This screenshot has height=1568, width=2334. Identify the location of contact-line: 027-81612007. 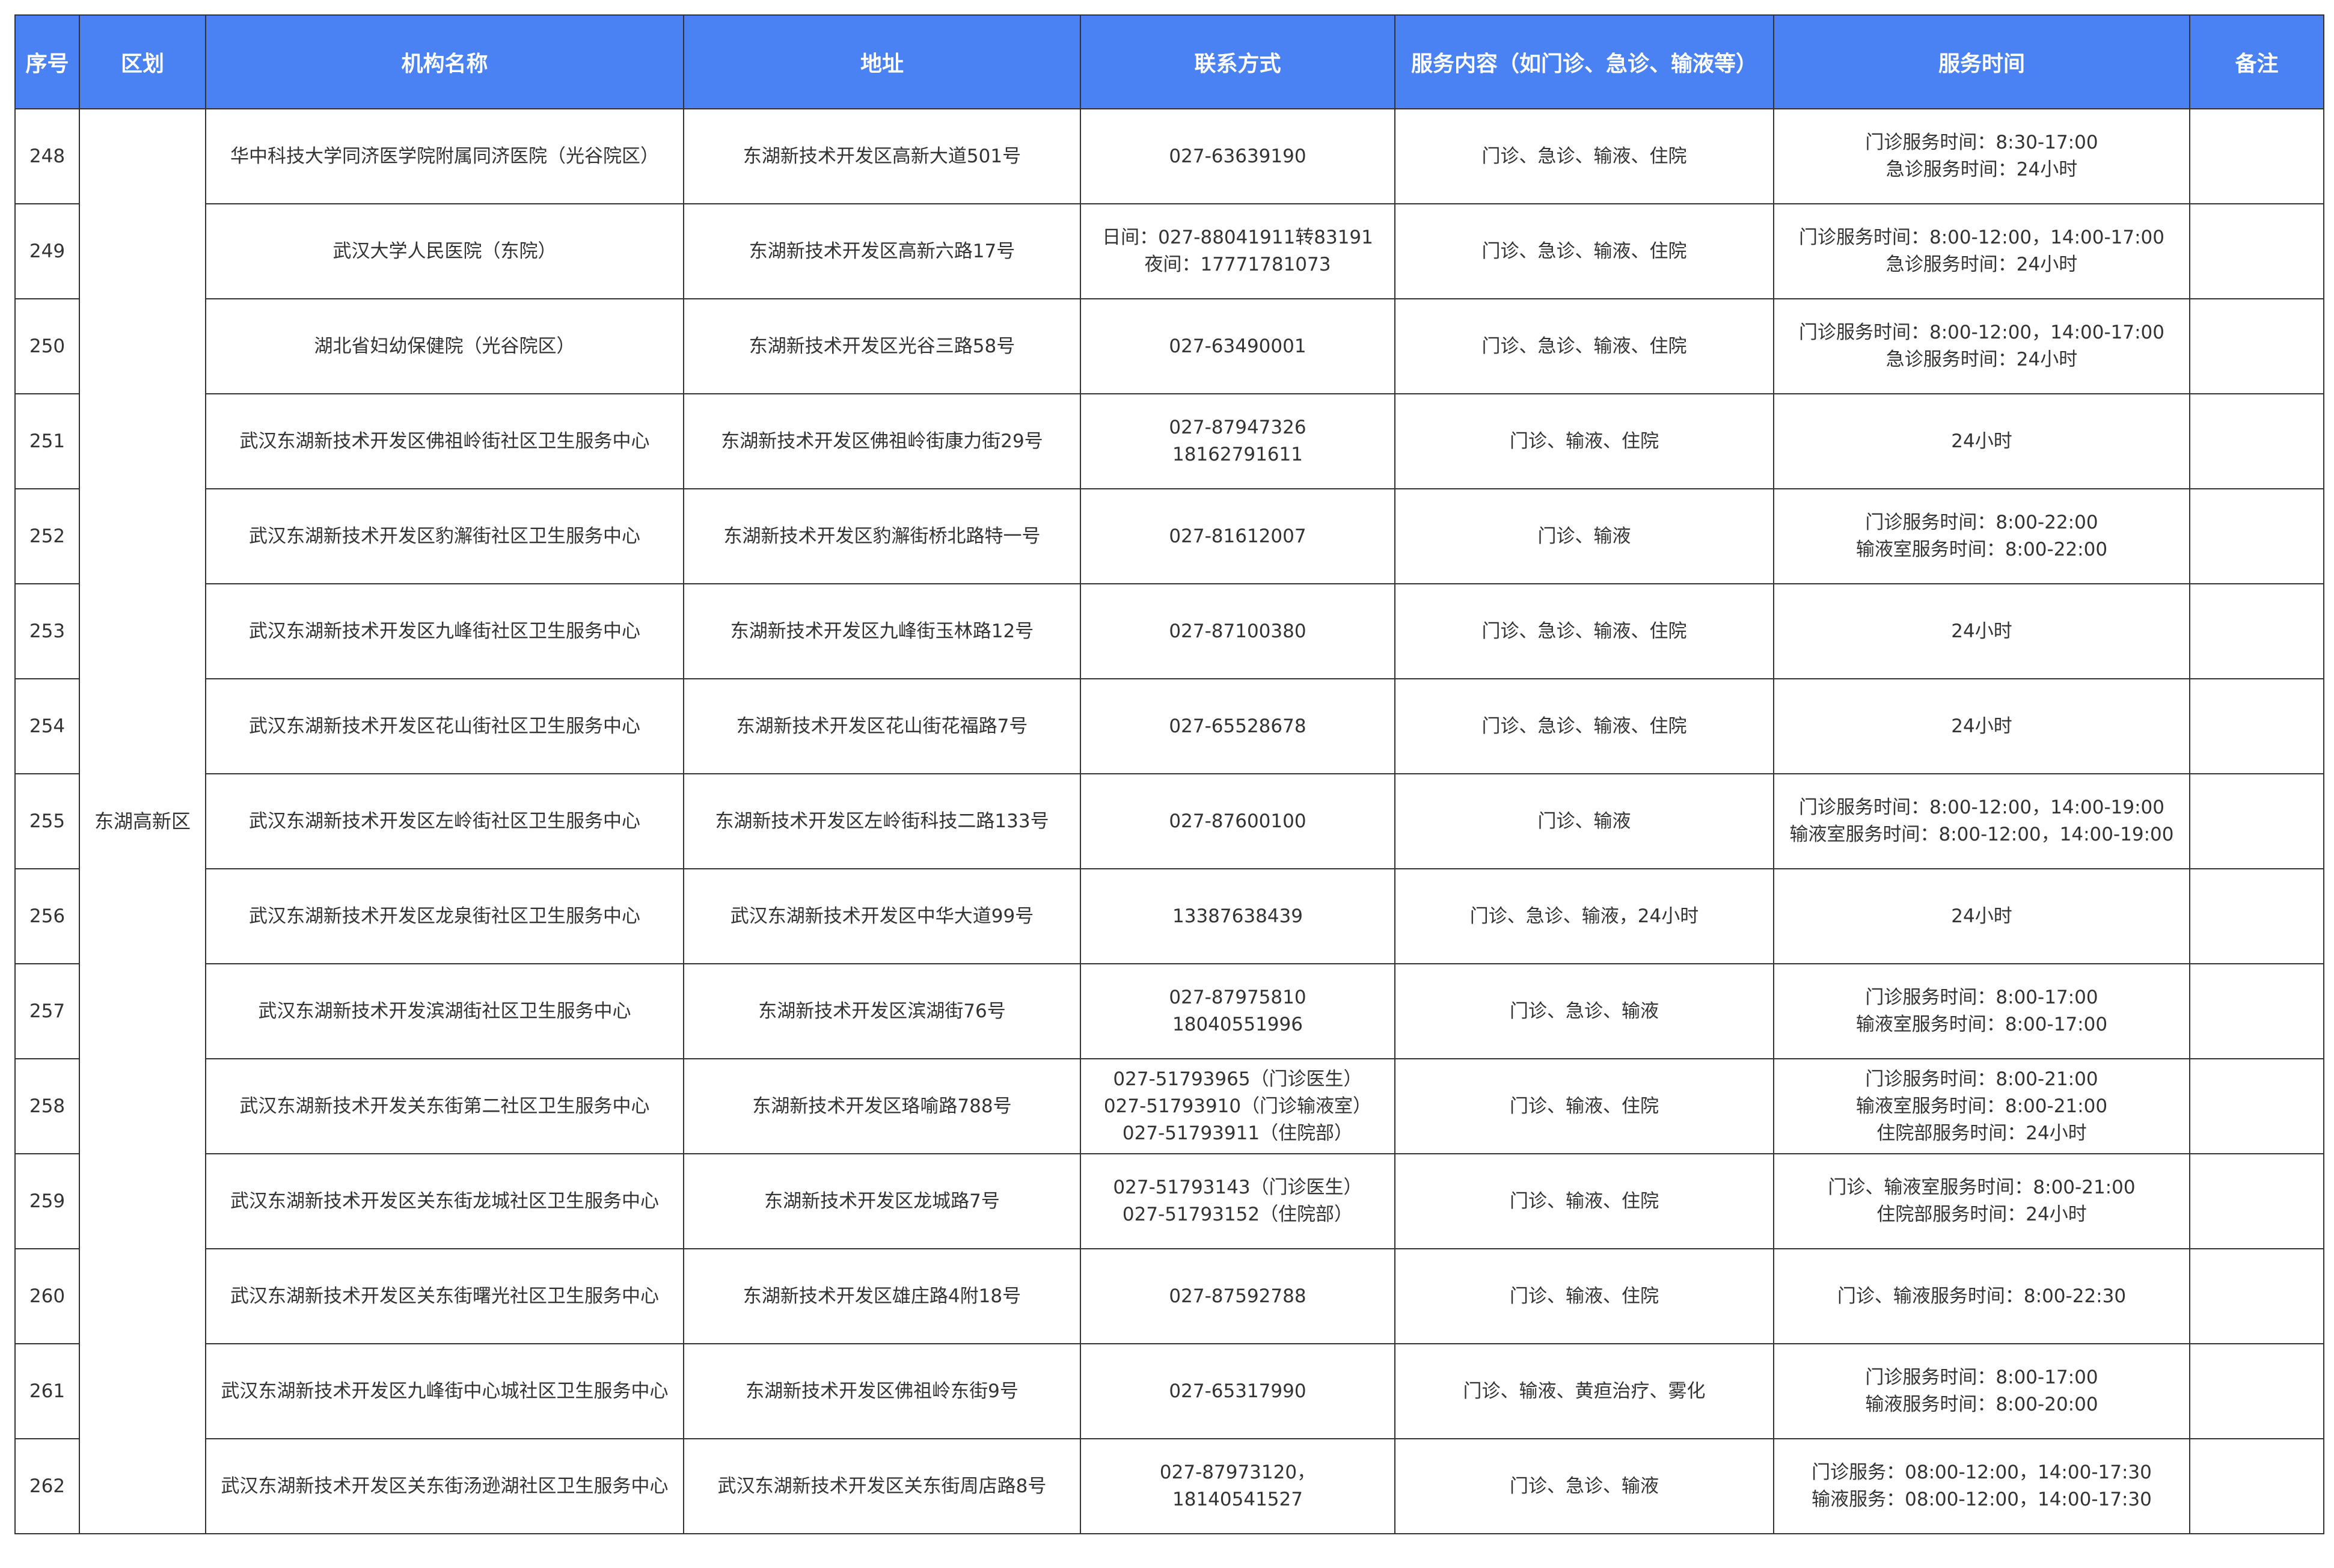
(1237, 536).